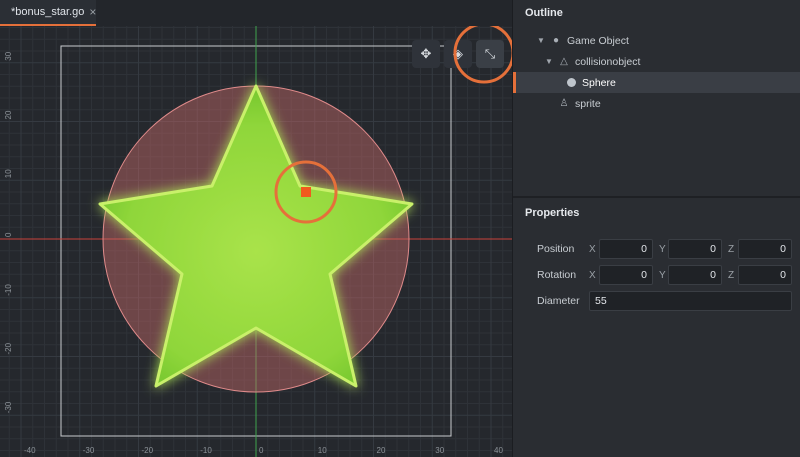 The image size is (800, 457). Describe the element at coordinates (626, 275) in the screenshot. I see `rotation-x-field: 0` at that location.